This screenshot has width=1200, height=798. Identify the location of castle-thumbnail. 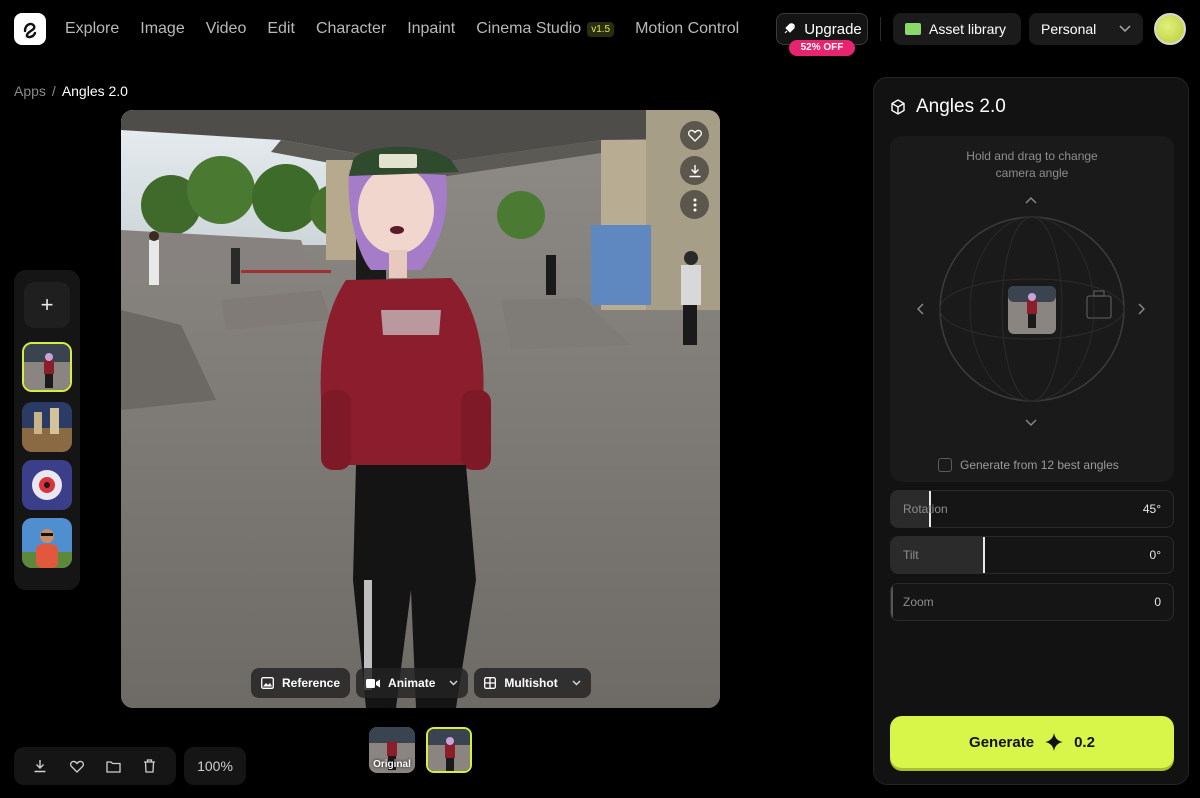
(47, 427).